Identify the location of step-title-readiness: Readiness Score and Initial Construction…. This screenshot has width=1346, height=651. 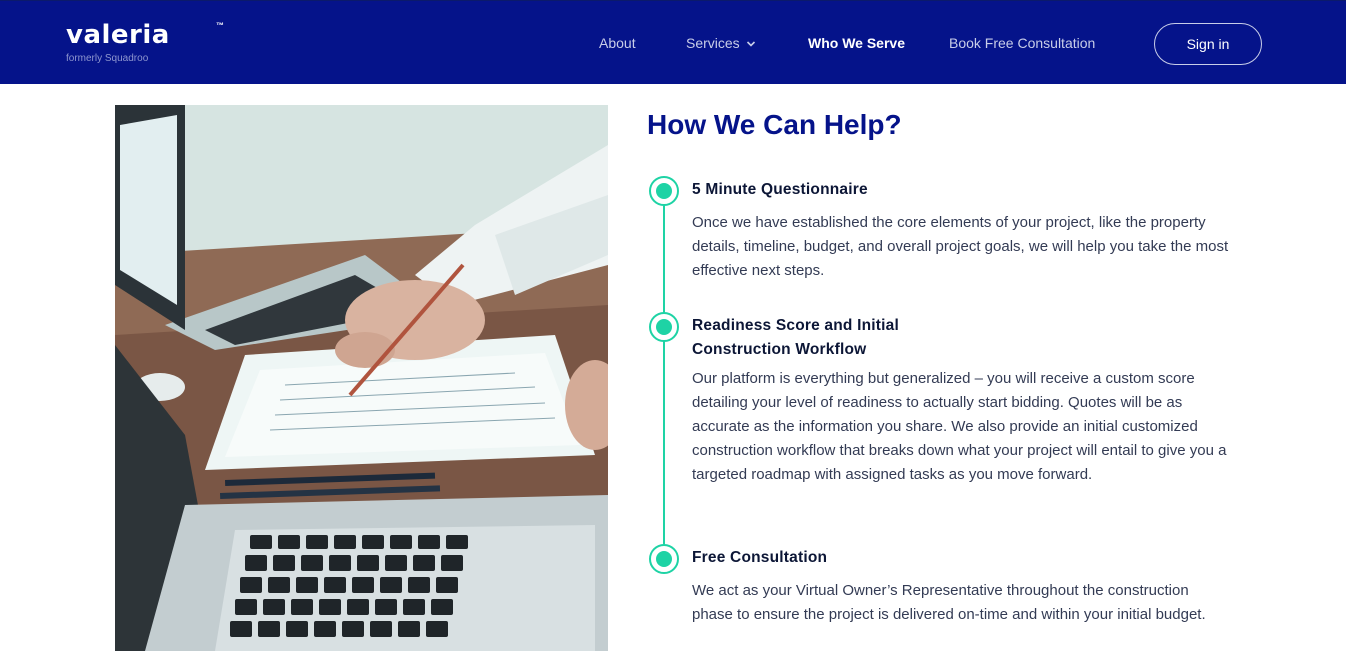
(795, 337).